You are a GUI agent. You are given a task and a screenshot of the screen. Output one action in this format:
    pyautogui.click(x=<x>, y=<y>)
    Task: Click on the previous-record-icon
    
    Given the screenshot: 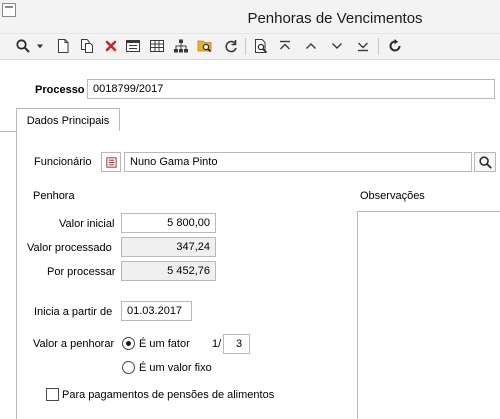 What is the action you would take?
    pyautogui.click(x=311, y=46)
    